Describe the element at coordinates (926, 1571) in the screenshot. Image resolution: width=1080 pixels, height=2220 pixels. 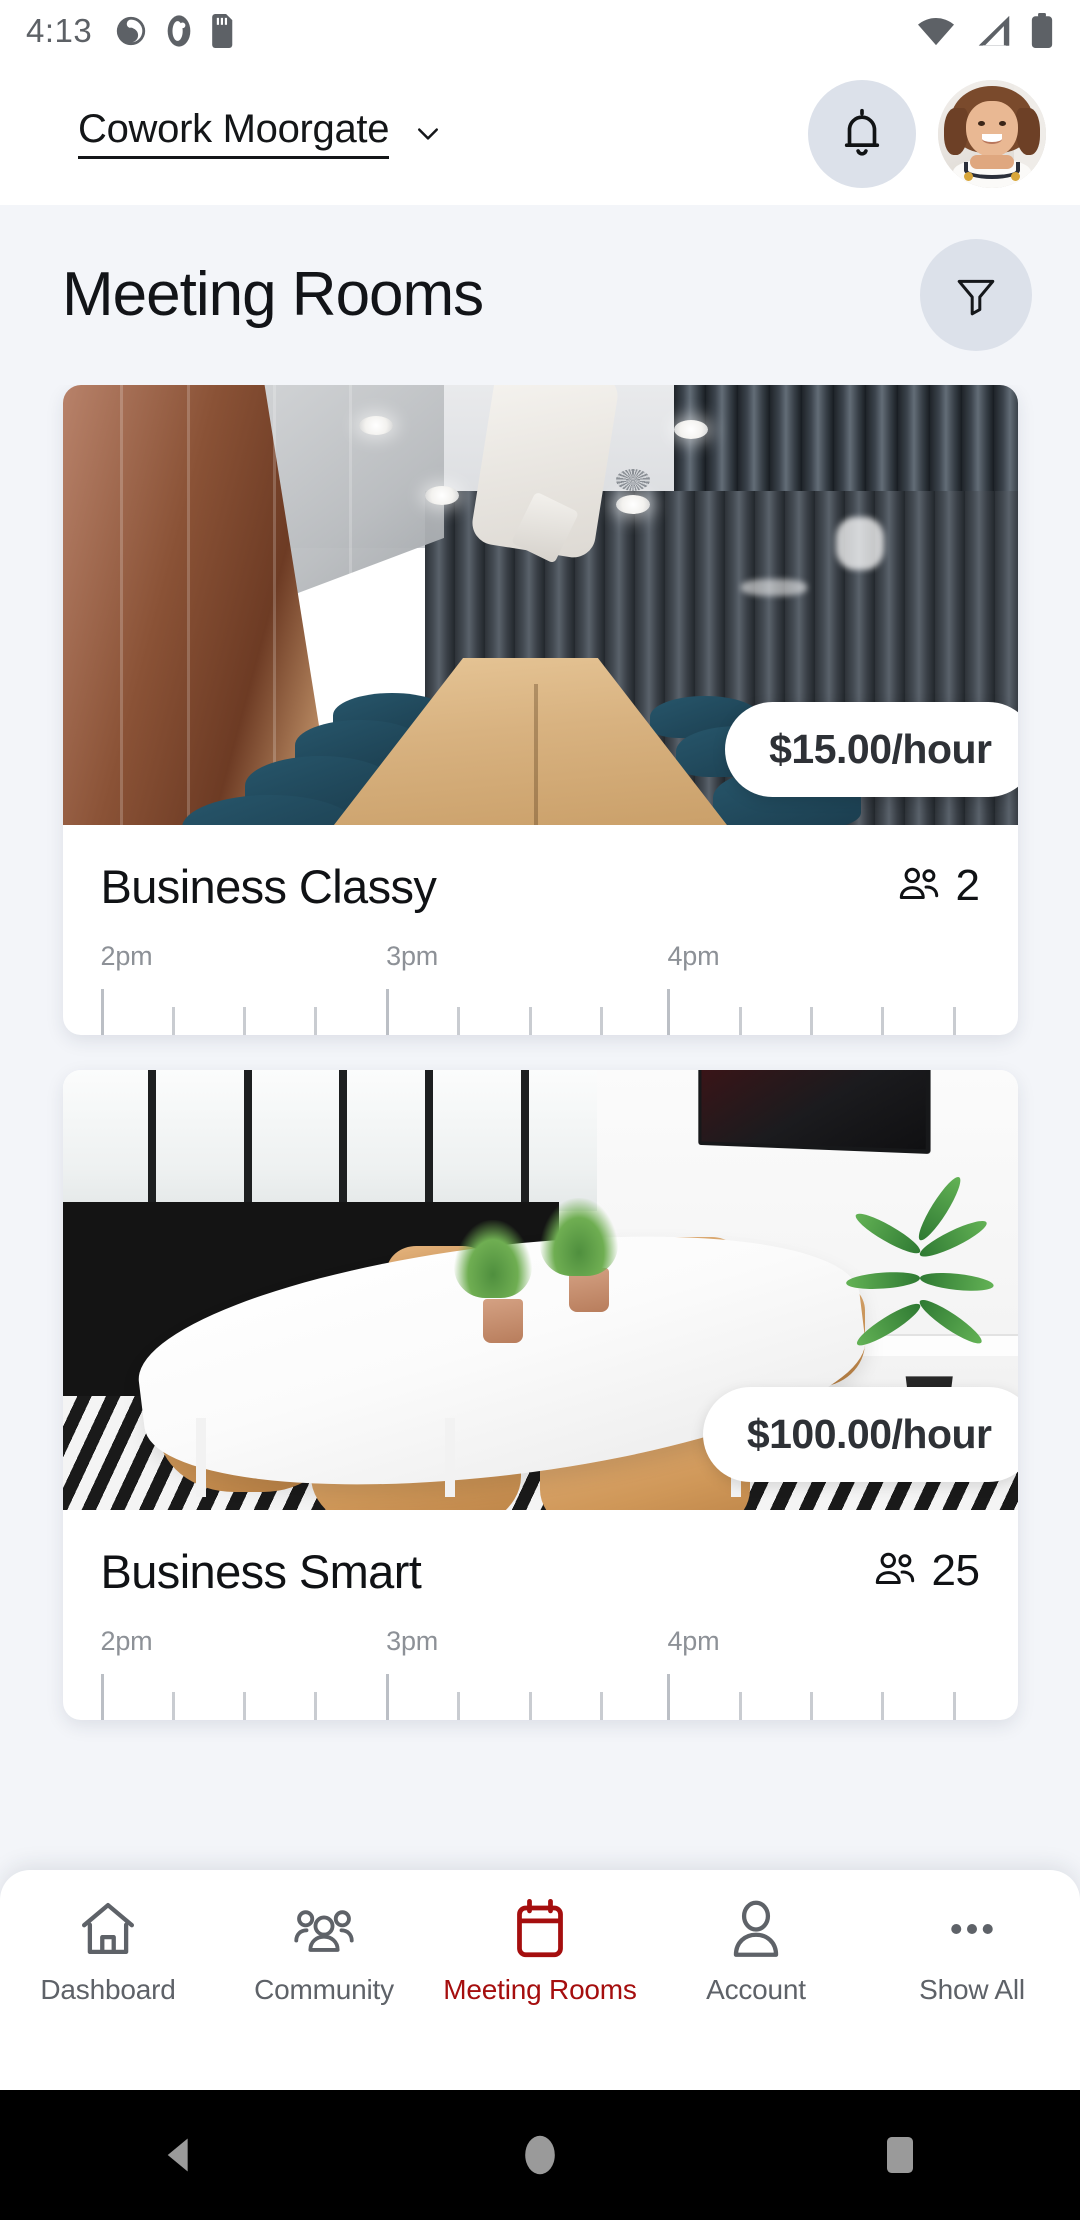
I see `room-capacity: 25` at that location.